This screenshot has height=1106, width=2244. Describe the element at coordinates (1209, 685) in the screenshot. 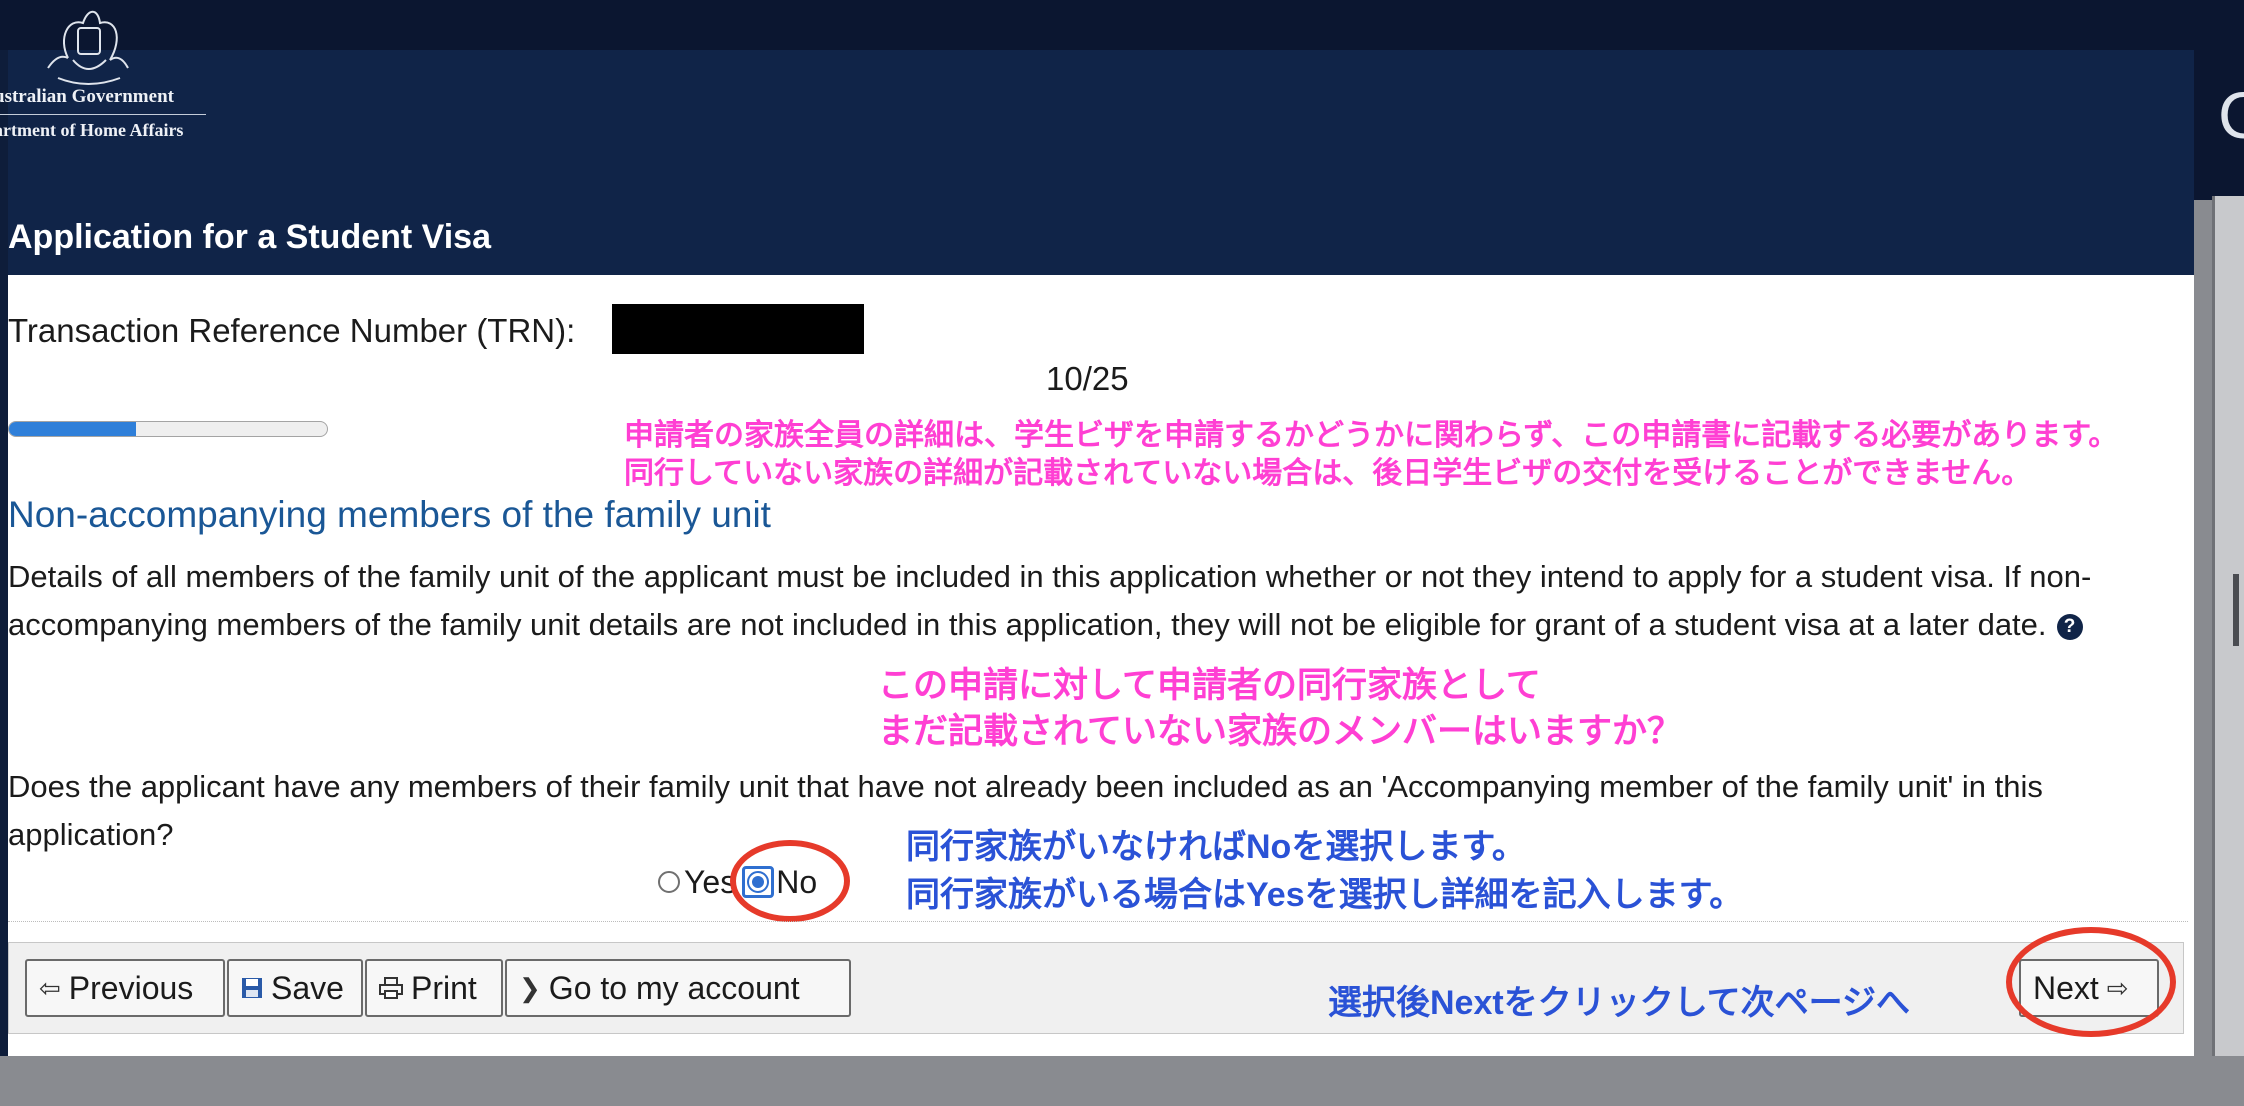

I see `annotation-line: この申請に対して申請者の同行家族として` at that location.